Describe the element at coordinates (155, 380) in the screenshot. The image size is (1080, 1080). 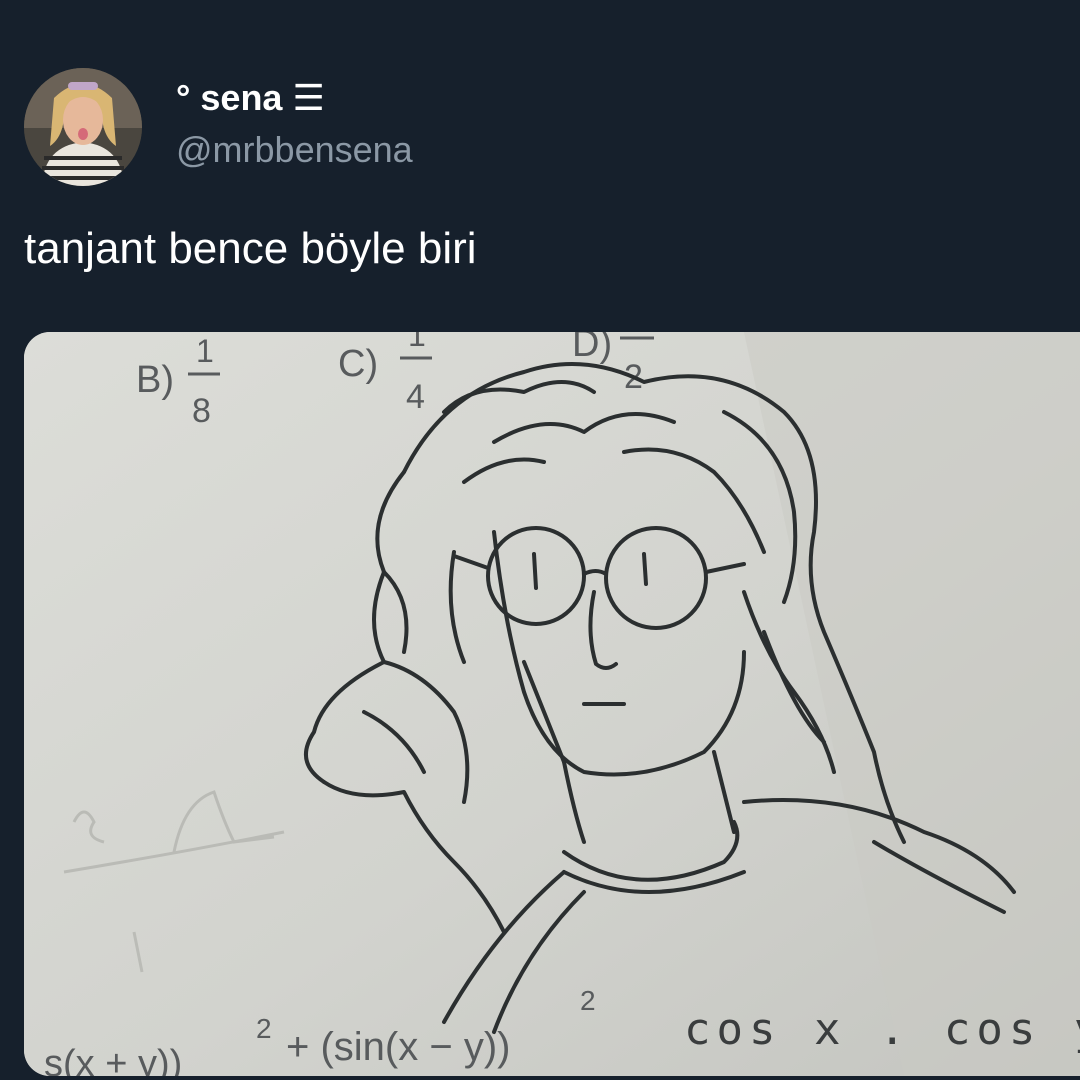
I see `answer-b-label: B)` at that location.